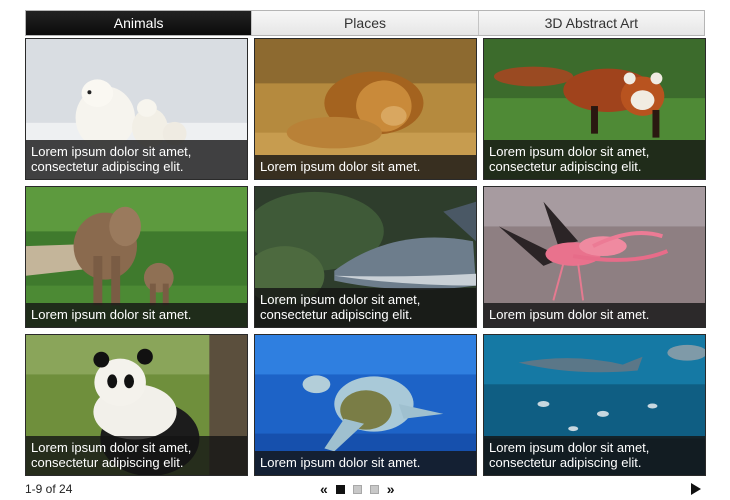 The height and width of the screenshot is (500, 730). Describe the element at coordinates (391, 489) in the screenshot. I see `next-page-button: »` at that location.